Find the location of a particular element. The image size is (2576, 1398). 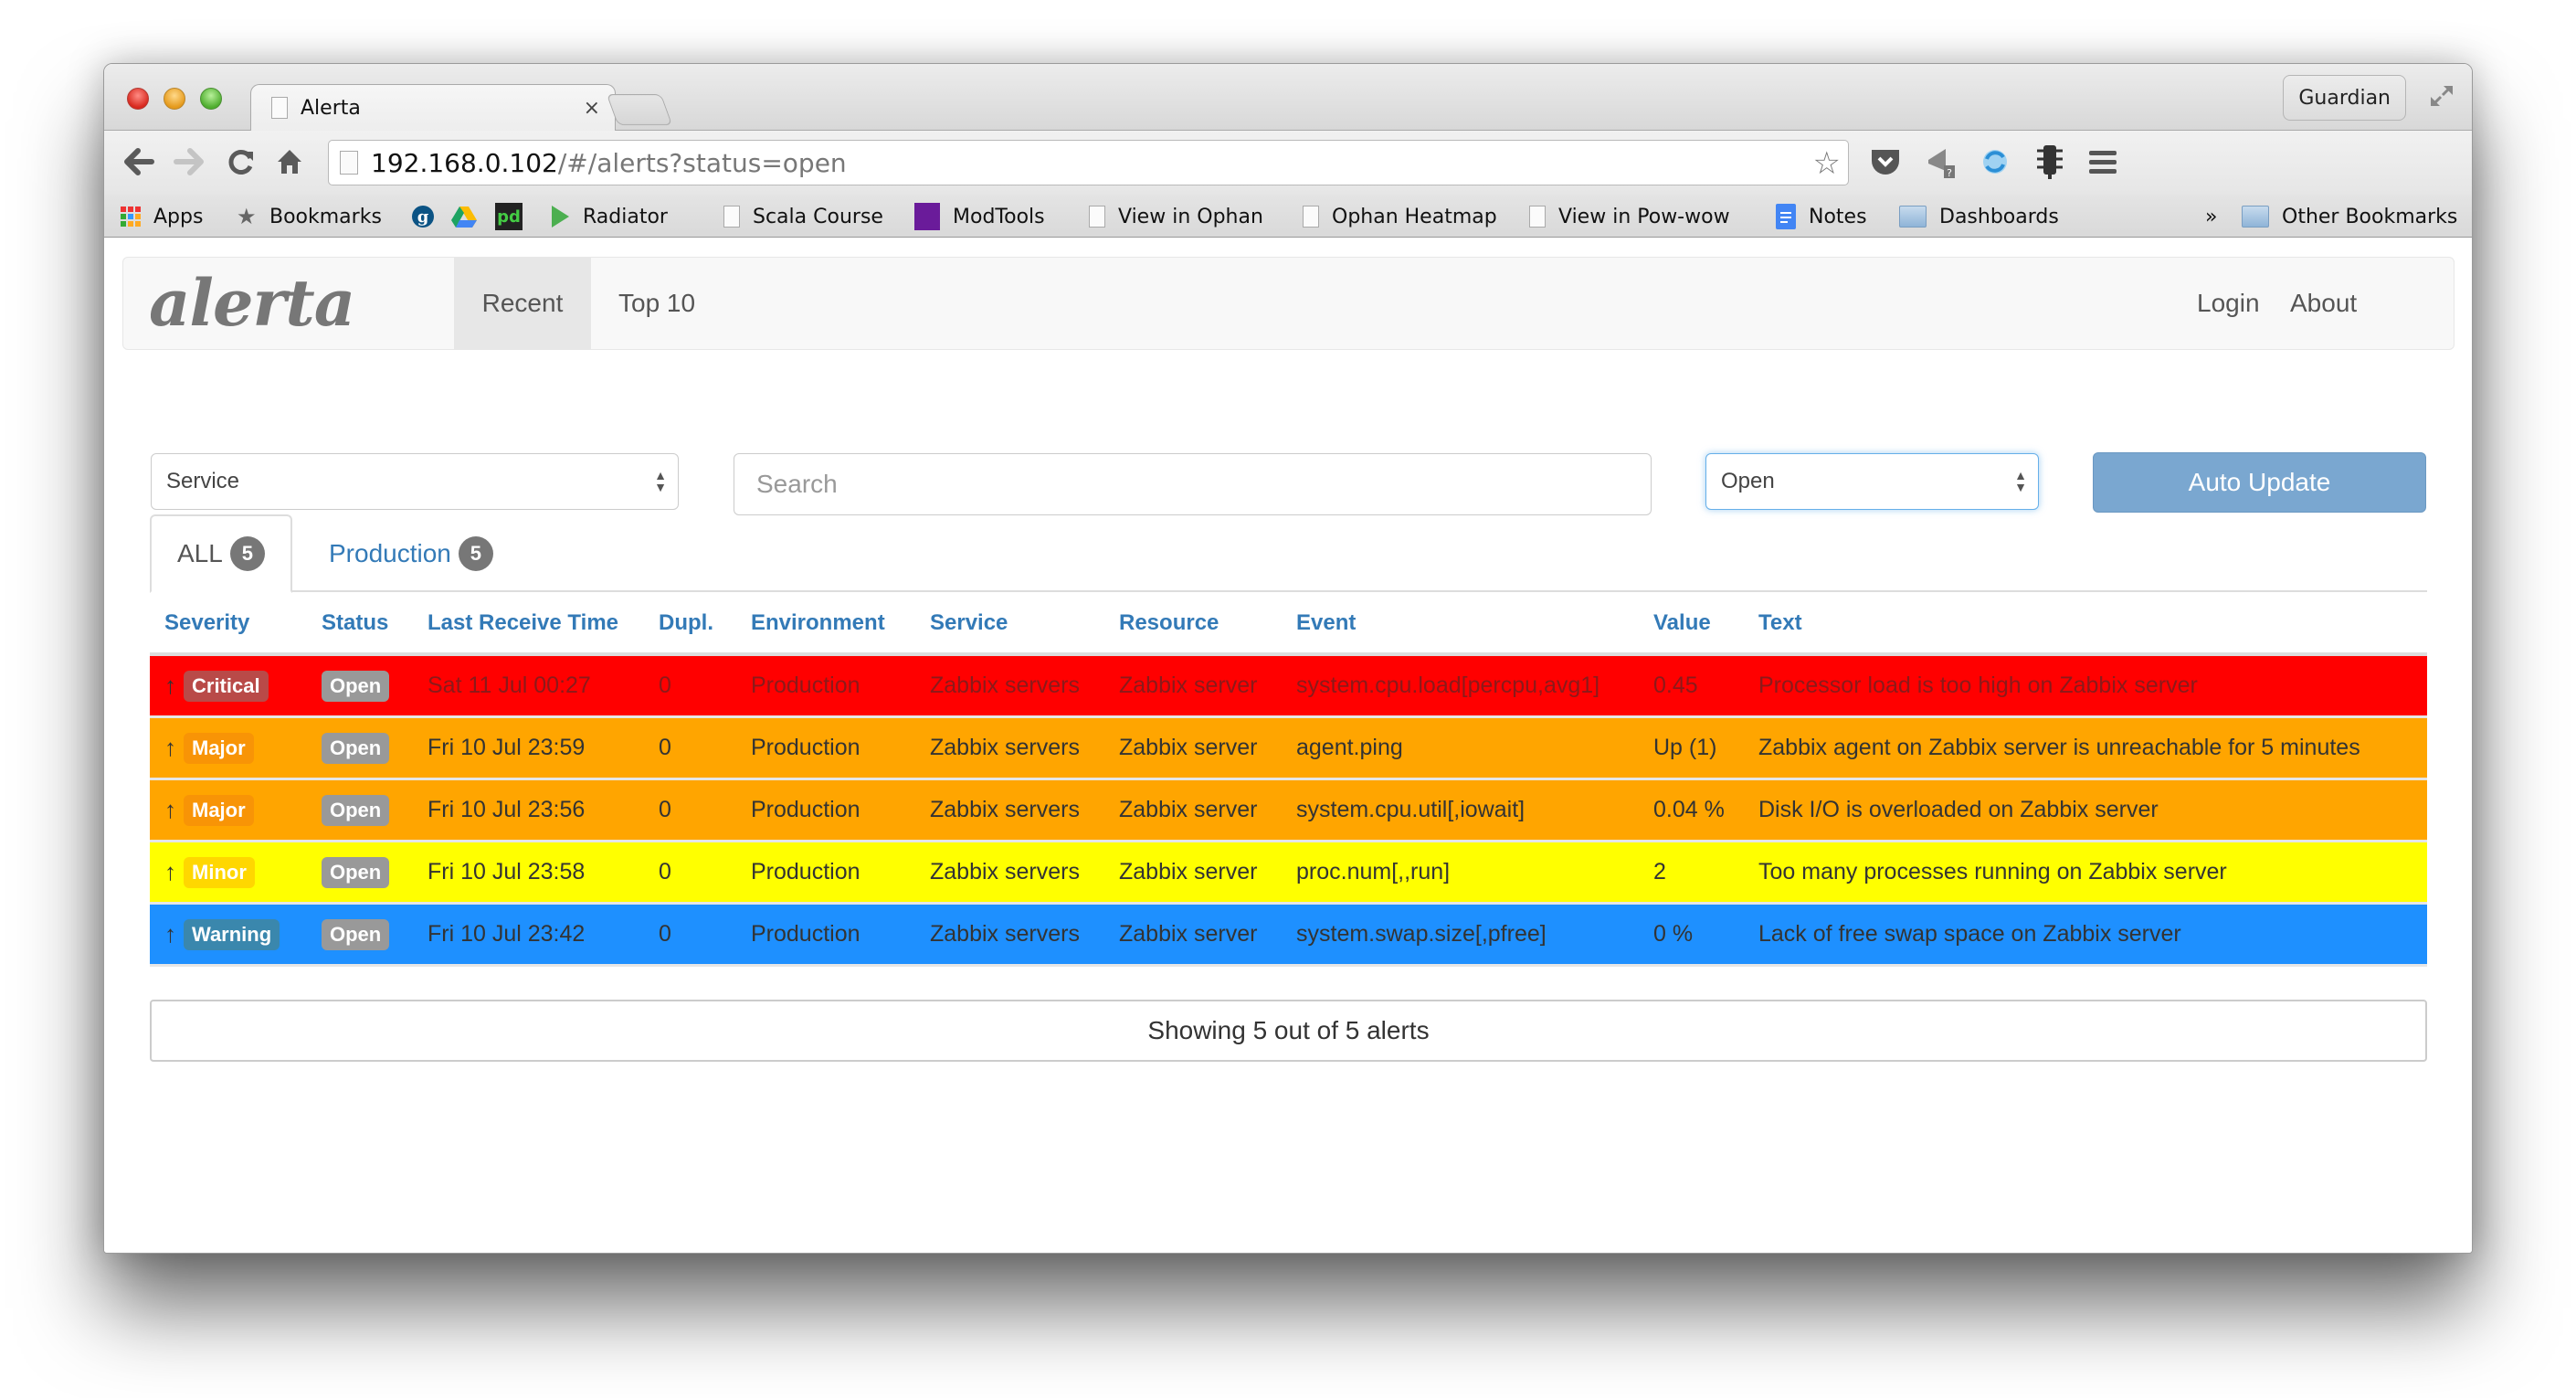

home-button is located at coordinates (289, 161).